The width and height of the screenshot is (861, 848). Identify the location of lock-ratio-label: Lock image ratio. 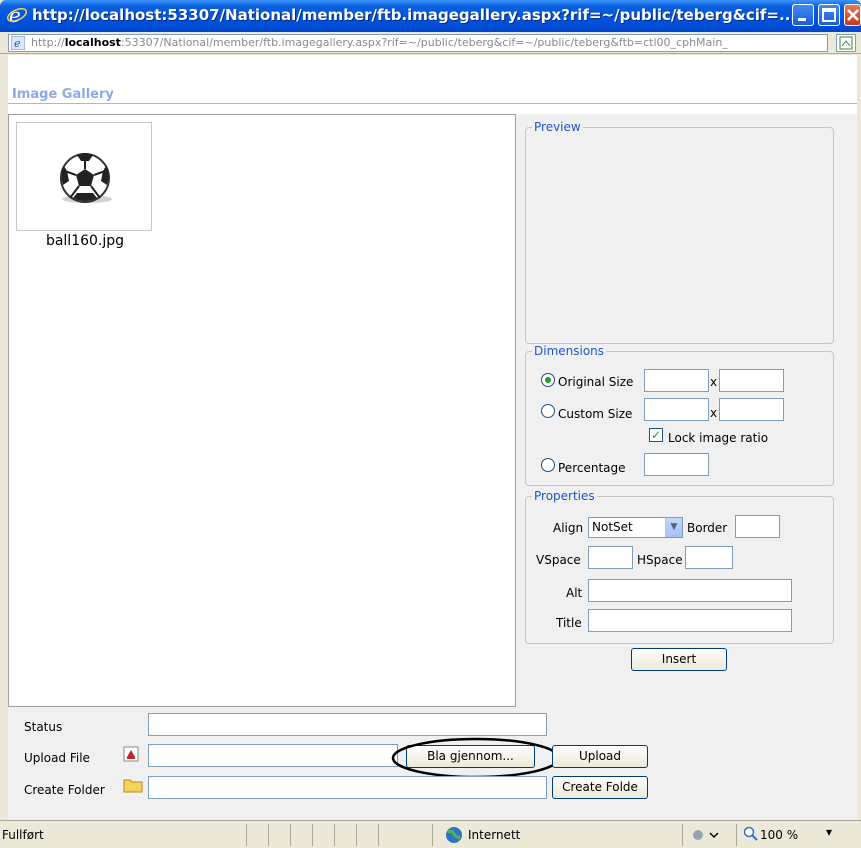
(718, 438).